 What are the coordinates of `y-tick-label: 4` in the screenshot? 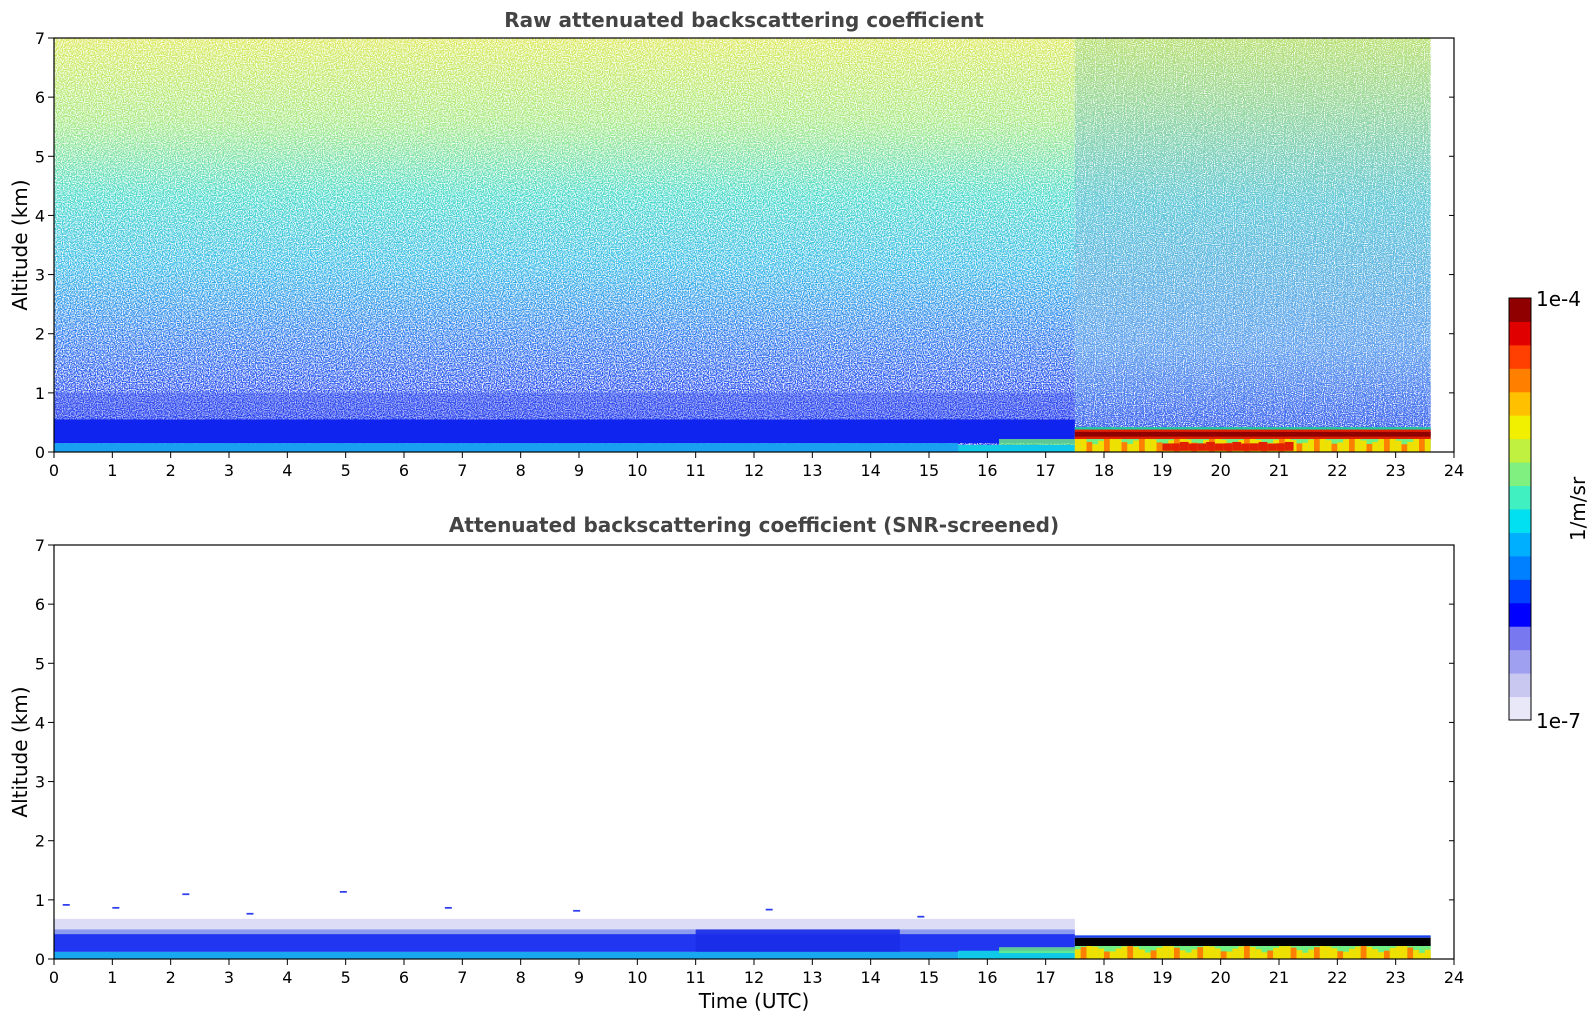 It's located at (40, 215).